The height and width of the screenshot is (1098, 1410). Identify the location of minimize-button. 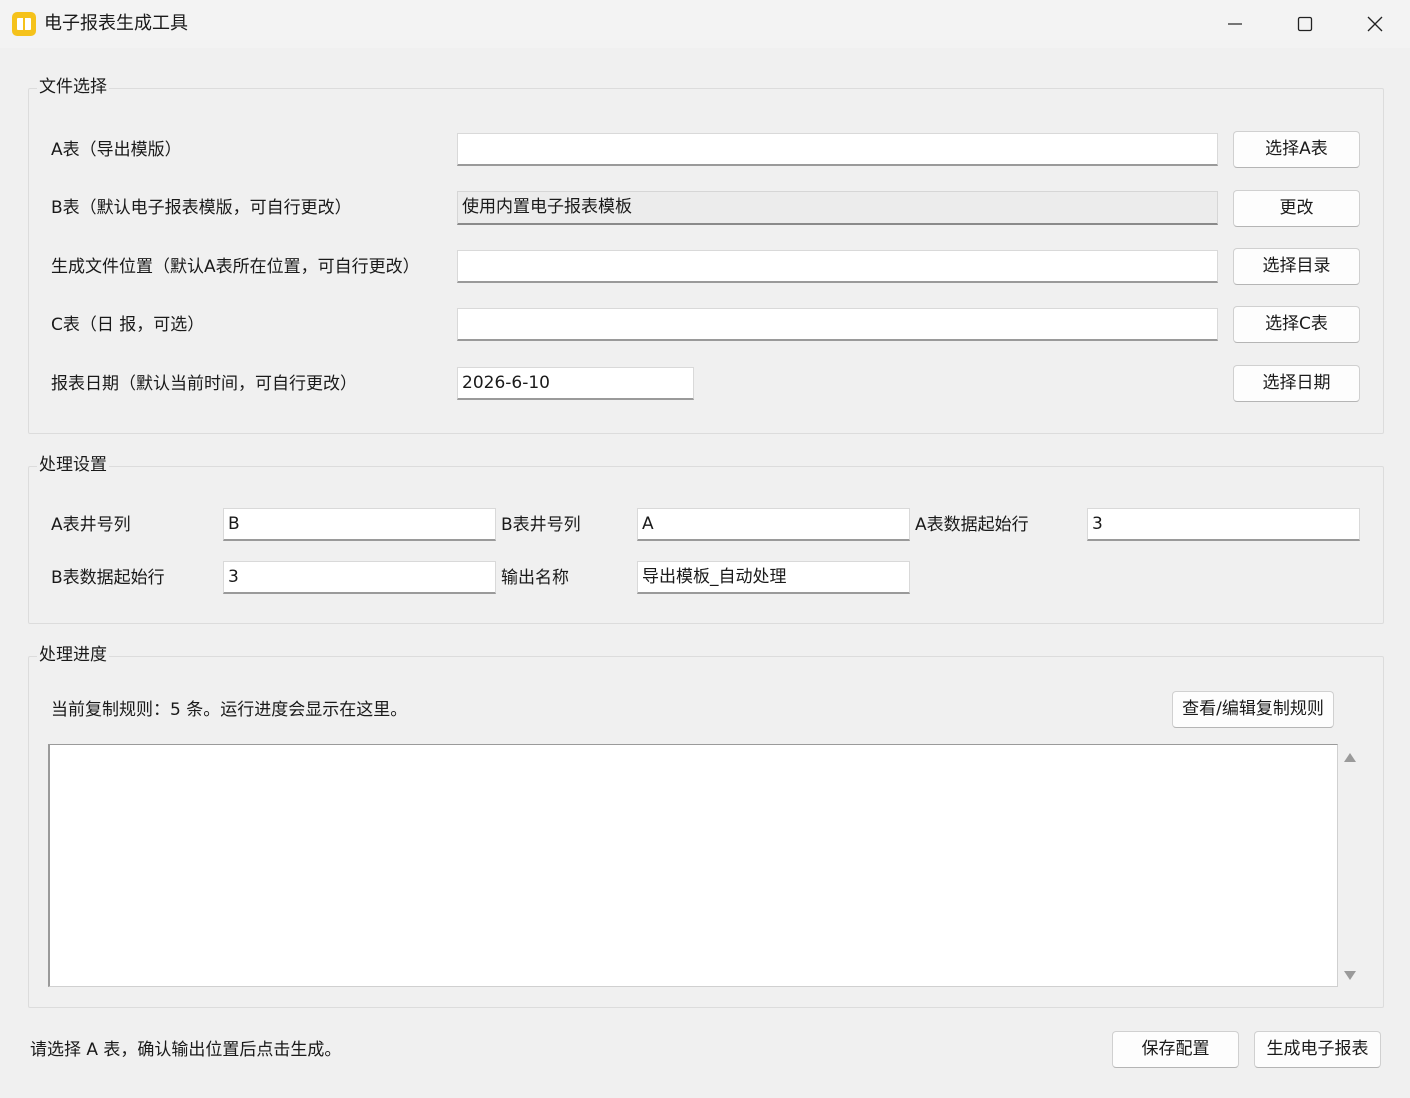
(1235, 24).